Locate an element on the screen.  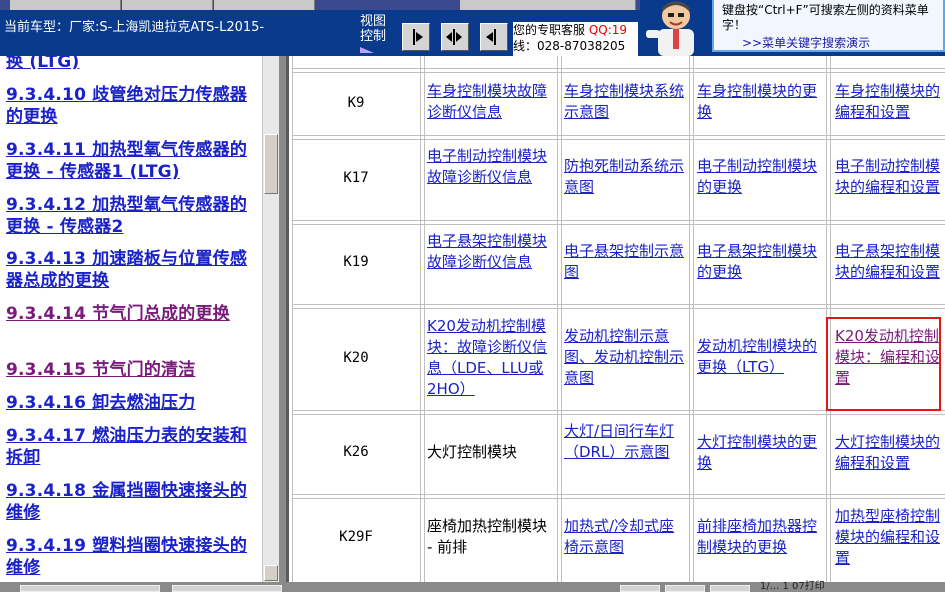
table-cell: K20发动机控制模块：故障诊断仪信息（LDE、LLU或2HO） is located at coordinates (491, 358).